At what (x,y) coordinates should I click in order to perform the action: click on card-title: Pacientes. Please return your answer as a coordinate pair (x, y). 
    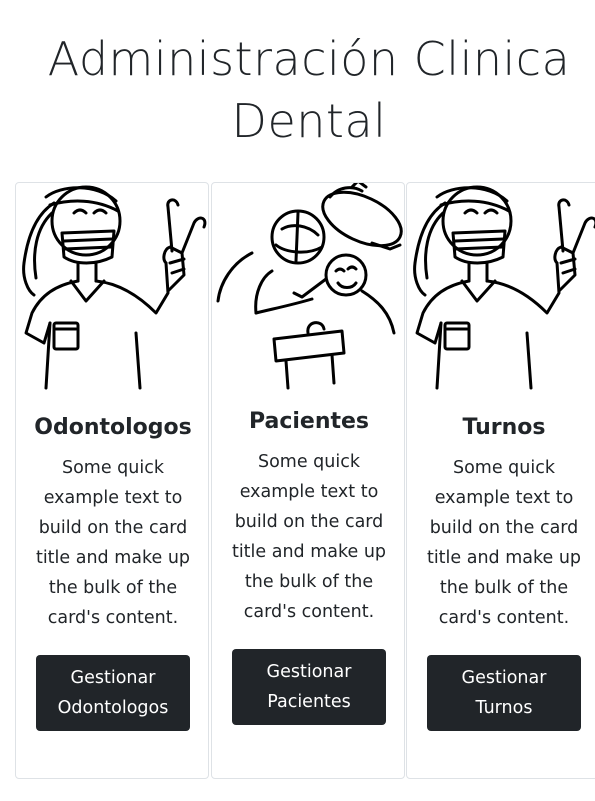
    Looking at the image, I should click on (309, 421).